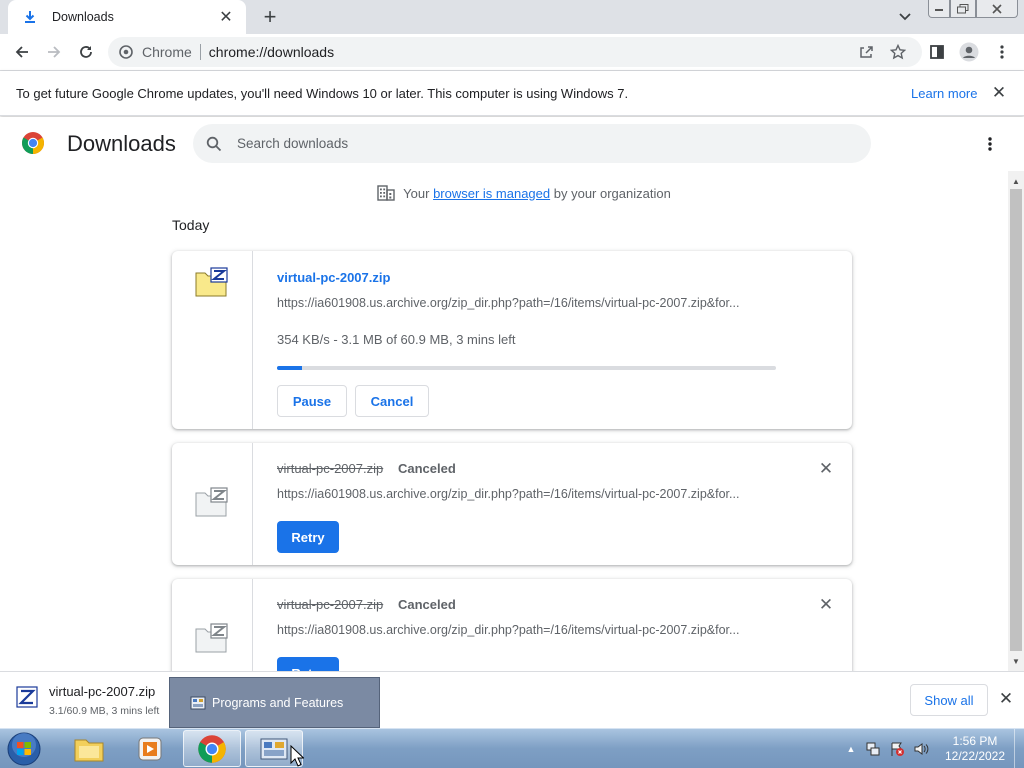  Describe the element at coordinates (22, 52) in the screenshot. I see `back-button` at that location.